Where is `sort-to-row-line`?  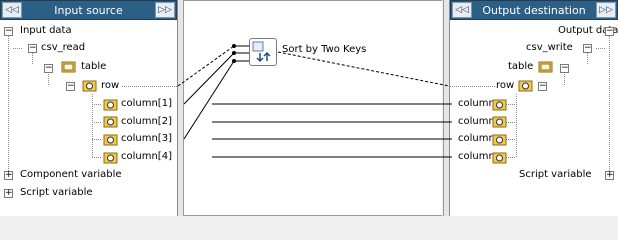 sort-to-row-line is located at coordinates (363, 69).